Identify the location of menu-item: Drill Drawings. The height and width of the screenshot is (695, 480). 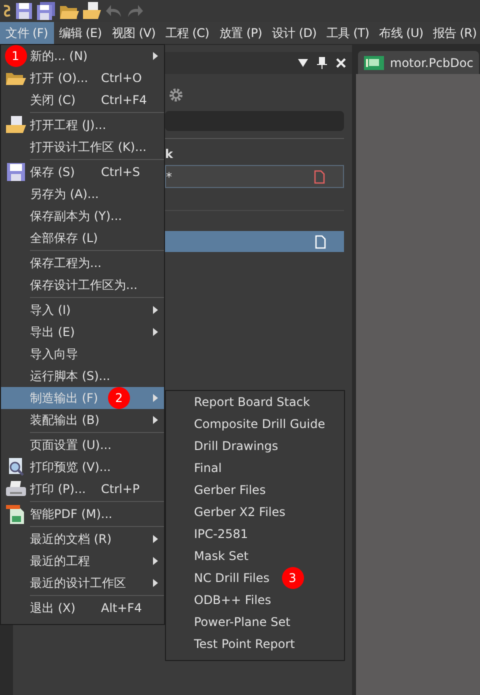
(255, 446).